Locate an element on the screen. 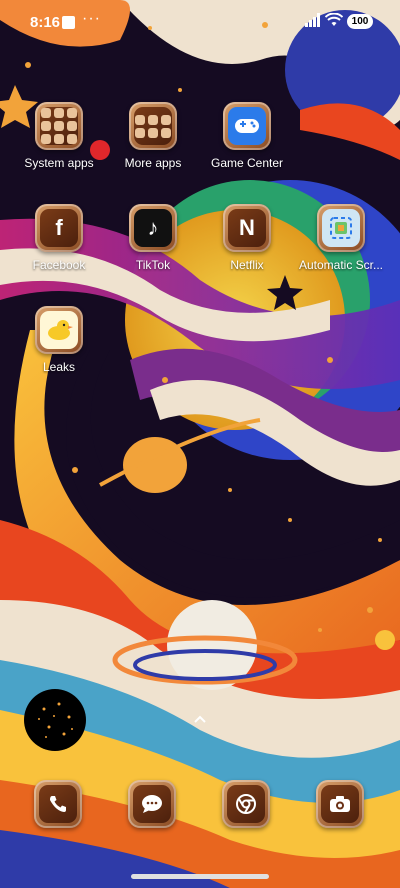 Image resolution: width=400 pixels, height=888 pixels. dock-chrome is located at coordinates (246, 804).